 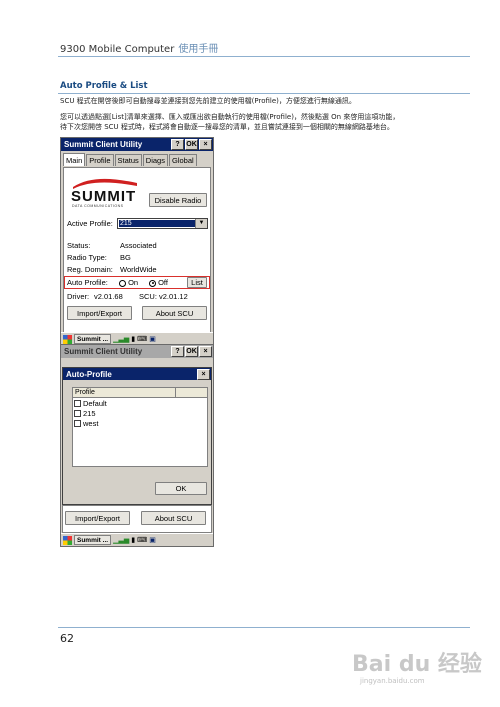 I want to click on disable-radio-button: Disable Radio, so click(x=178, y=200).